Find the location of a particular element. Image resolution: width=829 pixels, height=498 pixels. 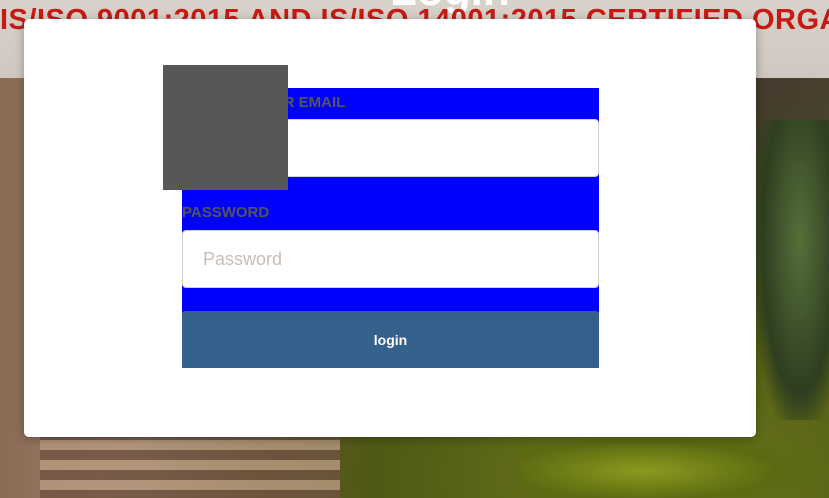

password-label: PASSWORD is located at coordinates (226, 212).